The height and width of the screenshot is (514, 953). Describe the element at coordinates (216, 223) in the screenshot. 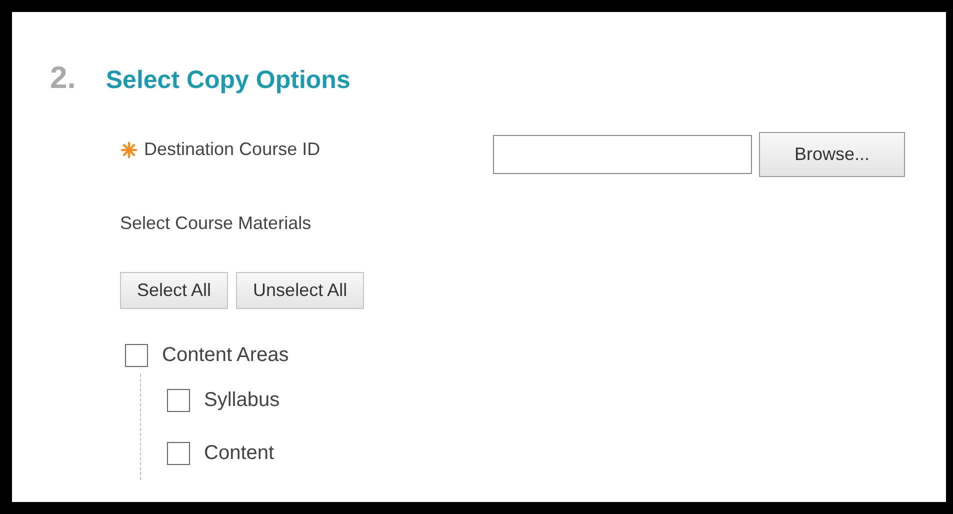

I see `materials-label: Select Course Materials` at that location.